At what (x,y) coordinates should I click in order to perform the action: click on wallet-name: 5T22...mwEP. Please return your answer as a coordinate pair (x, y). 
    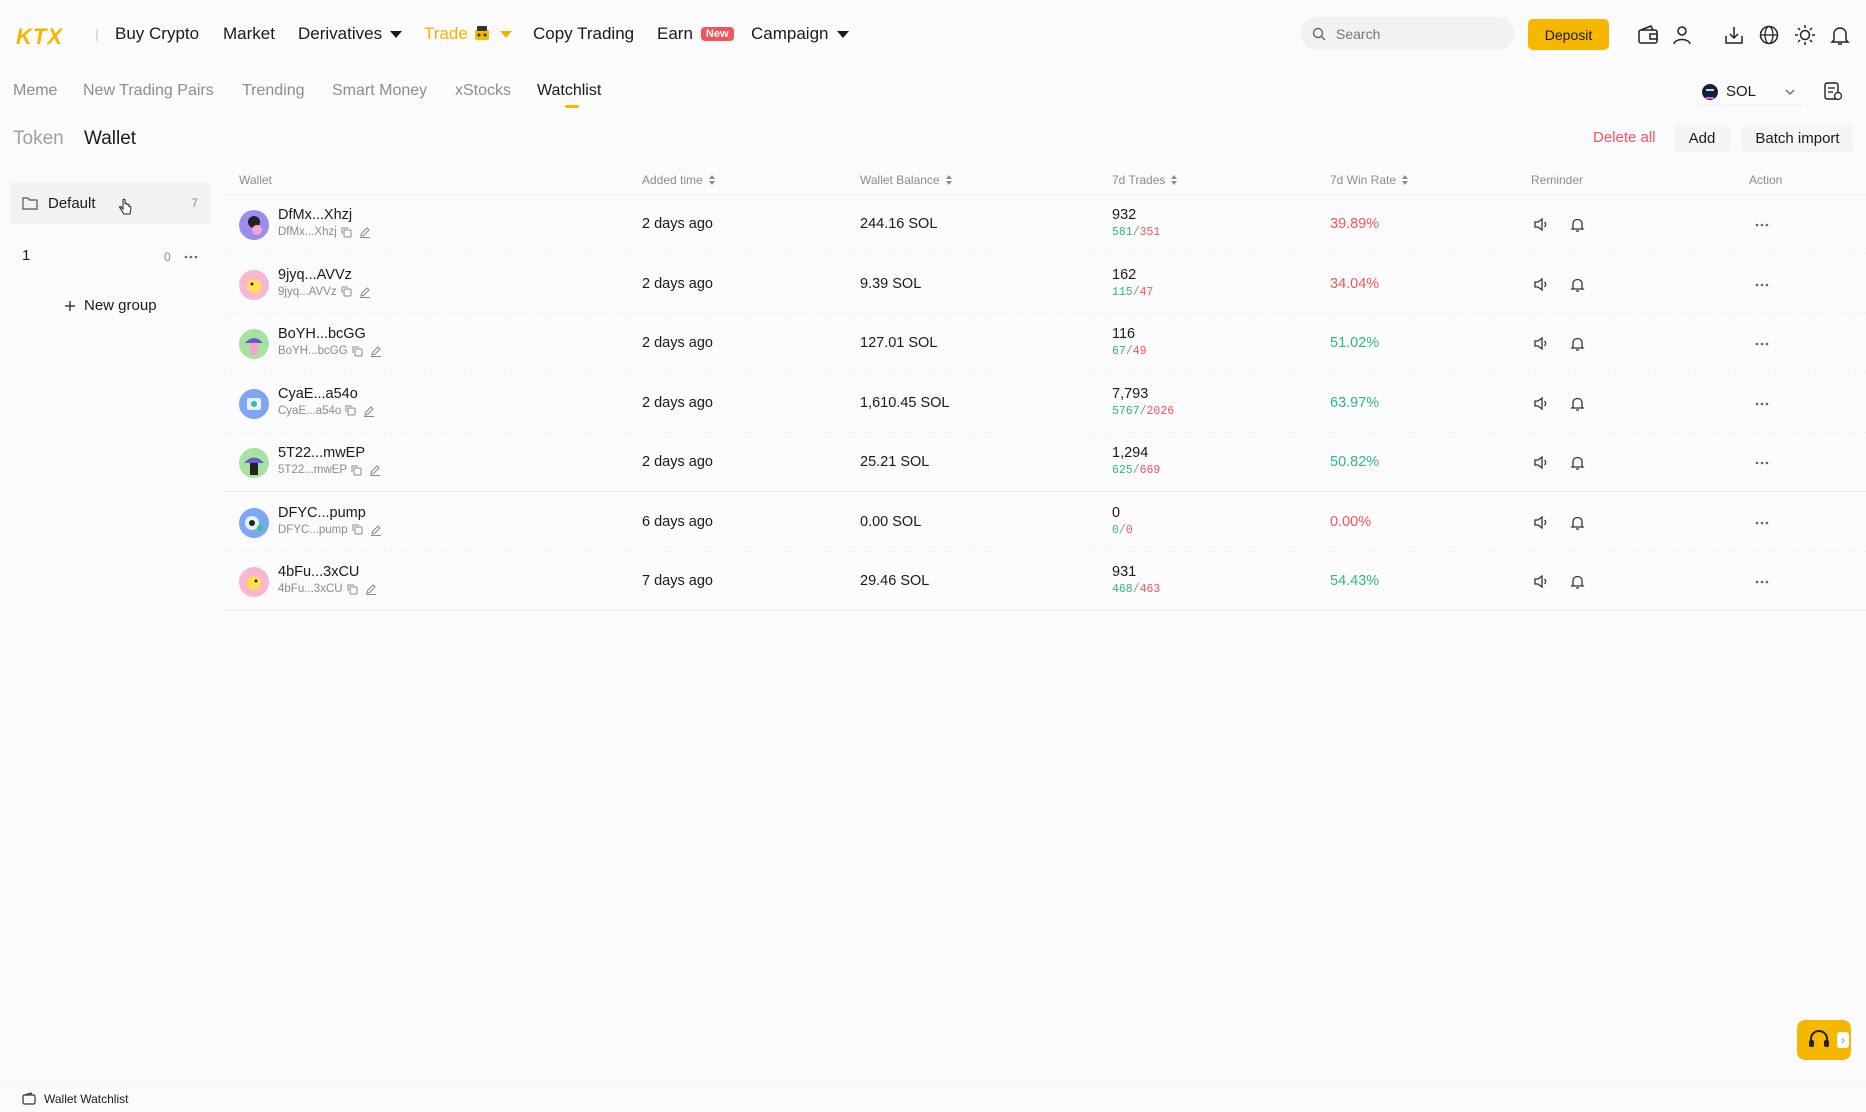
    Looking at the image, I should click on (321, 453).